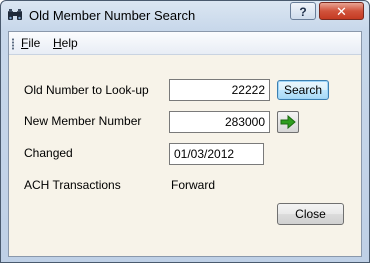 Image resolution: width=370 pixels, height=263 pixels. What do you see at coordinates (219, 90) in the screenshot?
I see `old-number-input` at bounding box center [219, 90].